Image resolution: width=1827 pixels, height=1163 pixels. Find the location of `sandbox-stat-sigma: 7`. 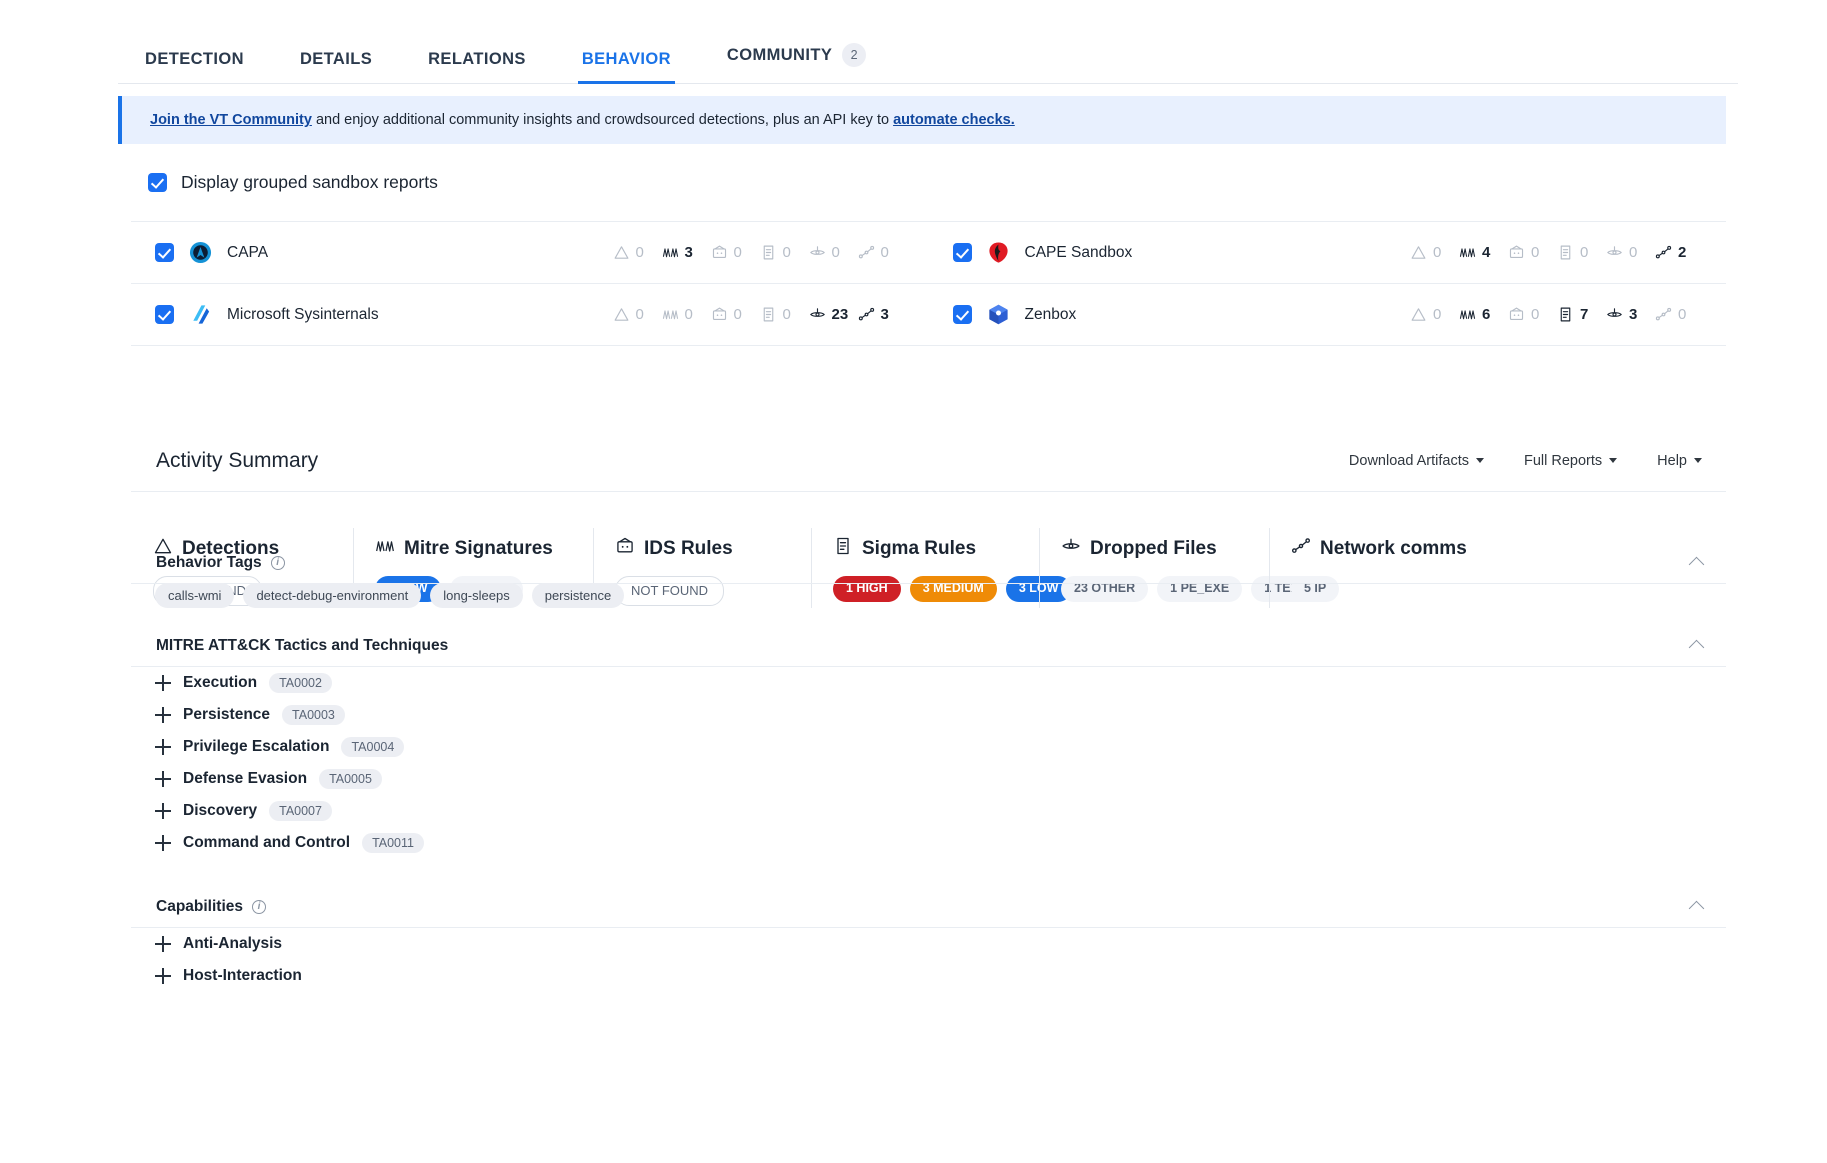

sandbox-stat-sigma: 7 is located at coordinates (1581, 314).